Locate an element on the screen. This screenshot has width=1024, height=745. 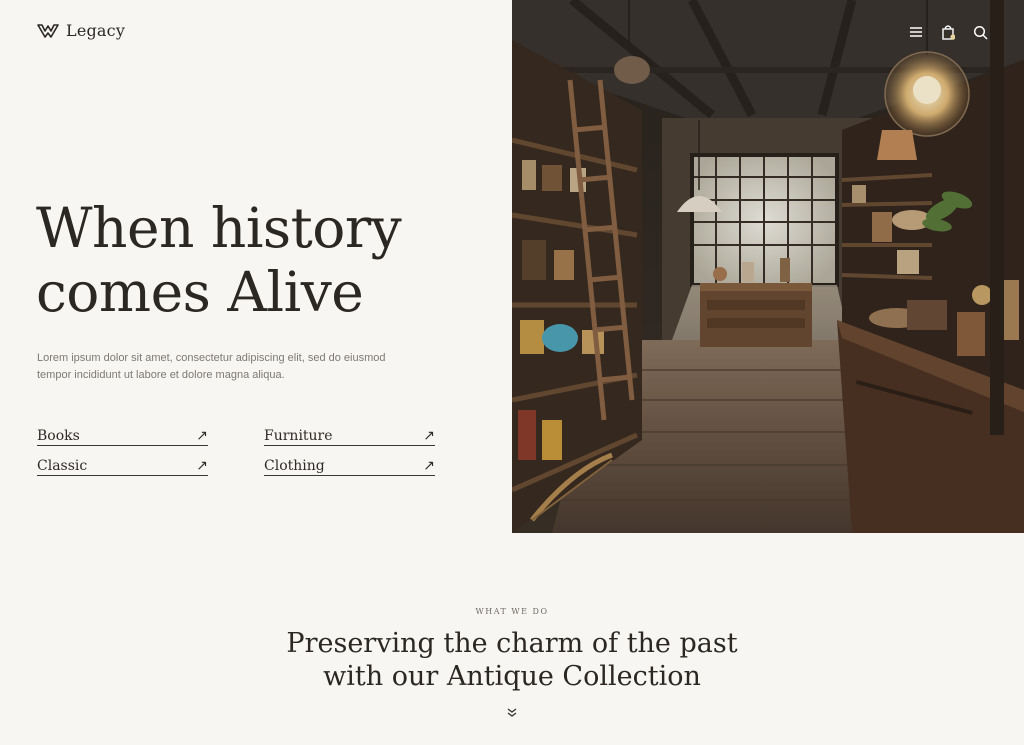
category-label: Books is located at coordinates (58, 436).